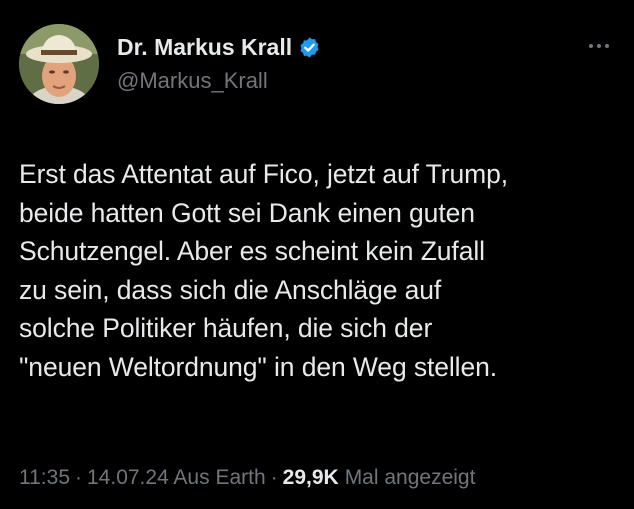 Image resolution: width=634 pixels, height=509 pixels. I want to click on more-options-button, so click(599, 46).